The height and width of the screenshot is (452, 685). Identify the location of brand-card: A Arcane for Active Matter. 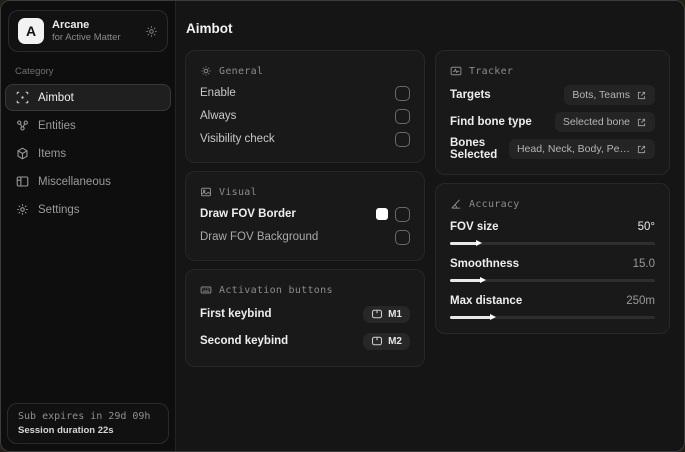
(88, 31).